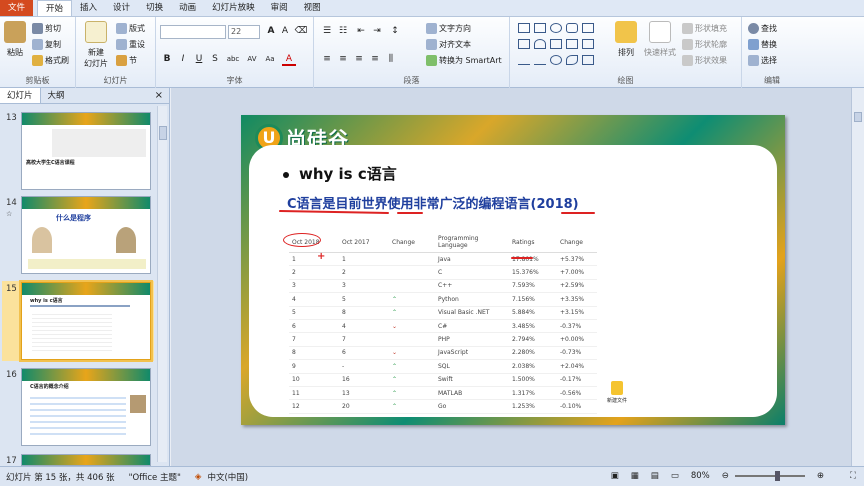 The width and height of the screenshot is (864, 486). What do you see at coordinates (472, 286) in the screenshot?
I see `table-cell: C++` at bounding box center [472, 286].